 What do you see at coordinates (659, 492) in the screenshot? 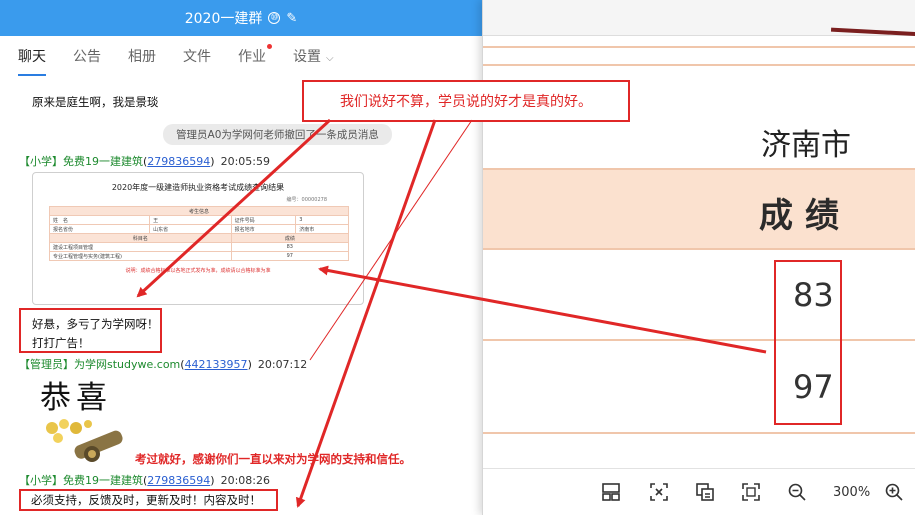
I see `fit-width-icon` at bounding box center [659, 492].